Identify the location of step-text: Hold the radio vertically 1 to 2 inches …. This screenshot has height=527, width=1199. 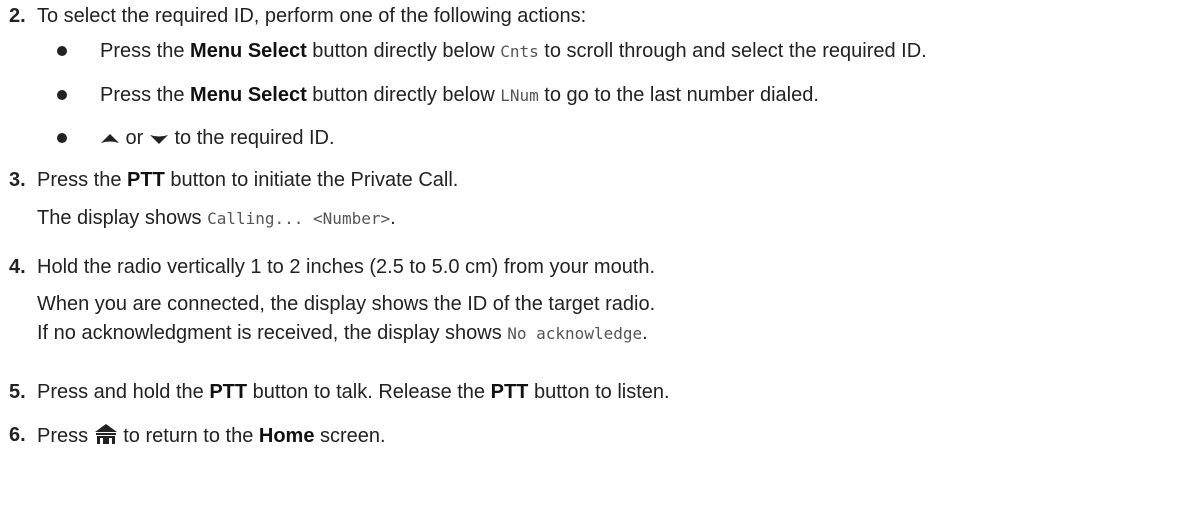
(346, 267).